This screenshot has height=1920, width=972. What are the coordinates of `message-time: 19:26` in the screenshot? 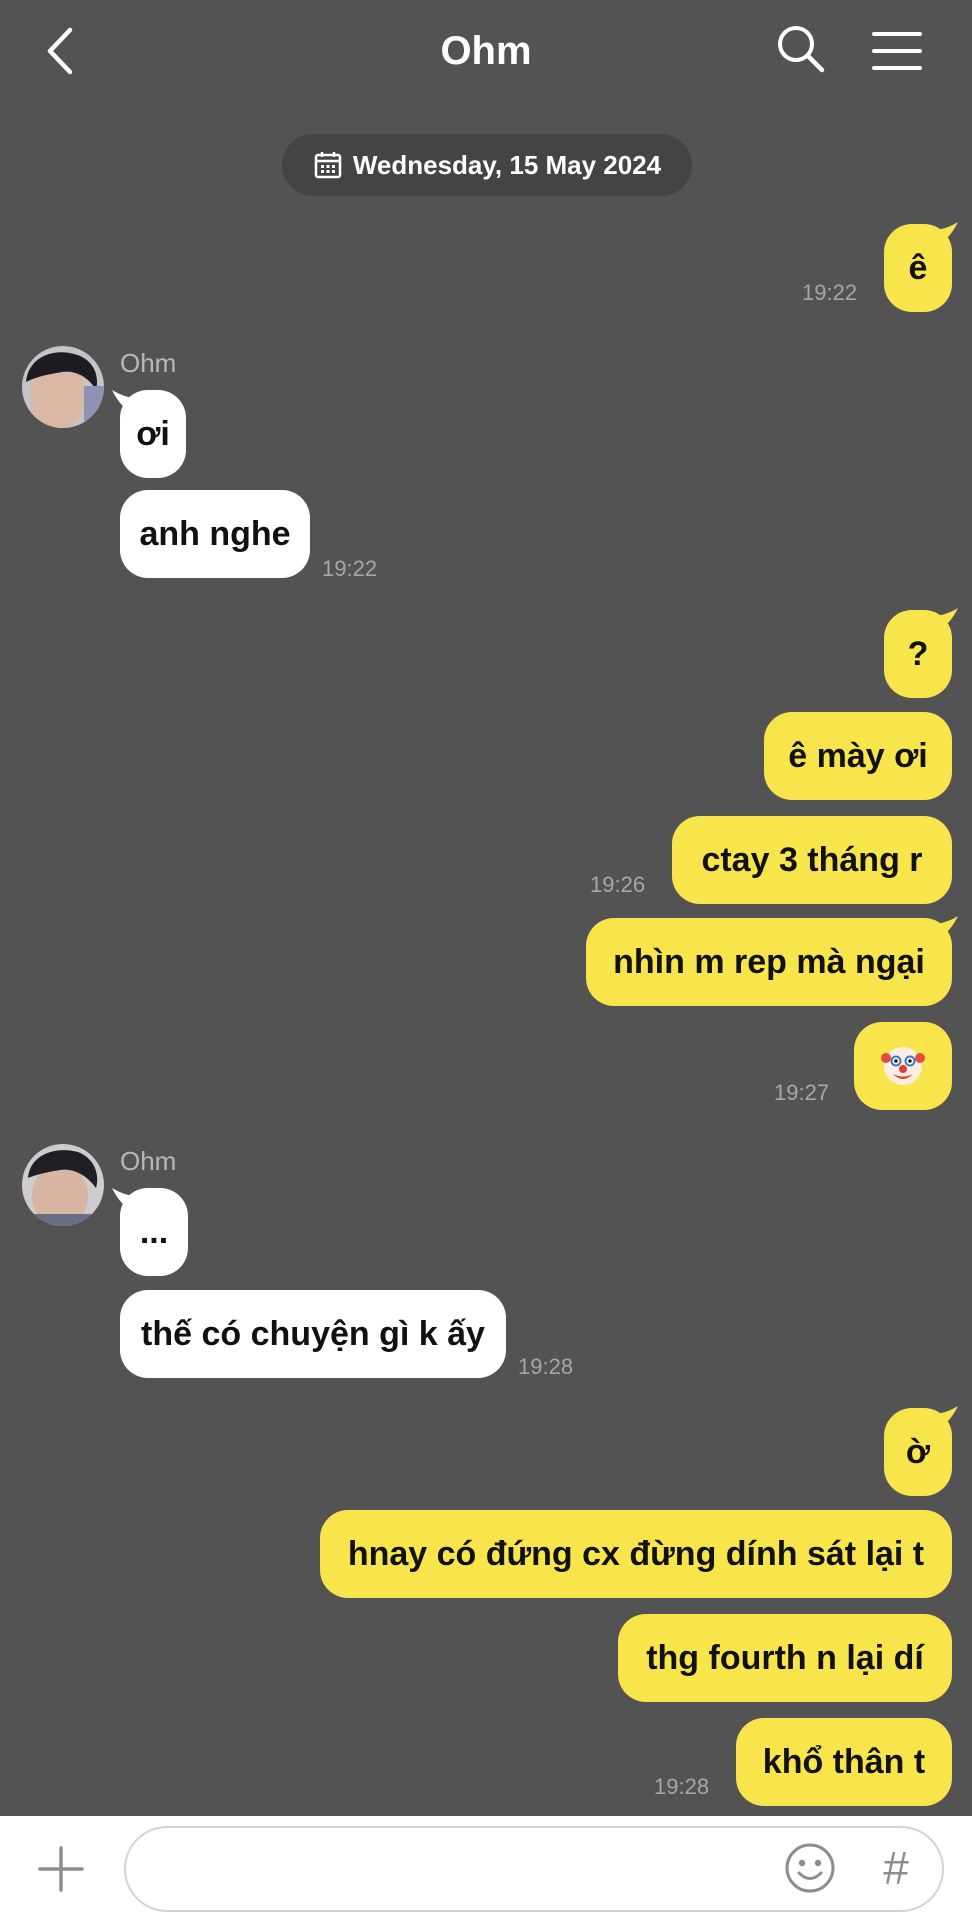 It's located at (618, 884).